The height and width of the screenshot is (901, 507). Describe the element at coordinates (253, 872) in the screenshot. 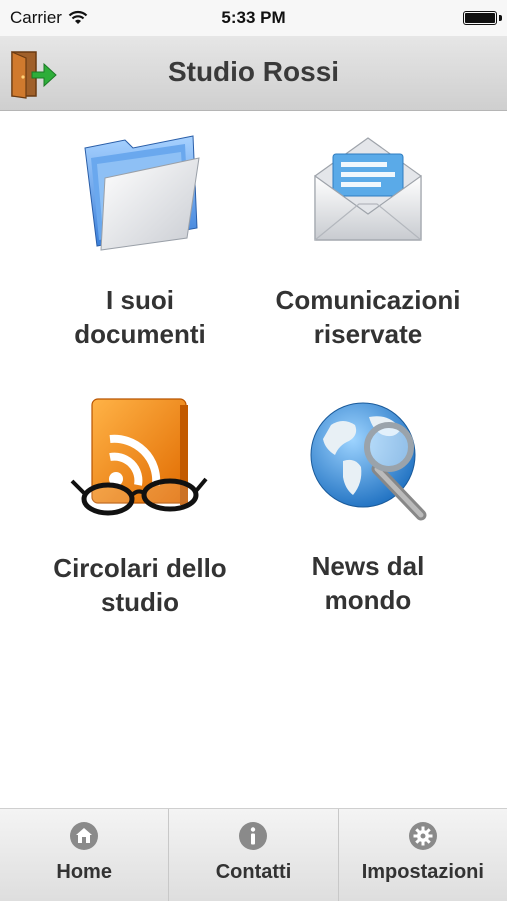

I see `tab-contacts-label: Contatti` at that location.